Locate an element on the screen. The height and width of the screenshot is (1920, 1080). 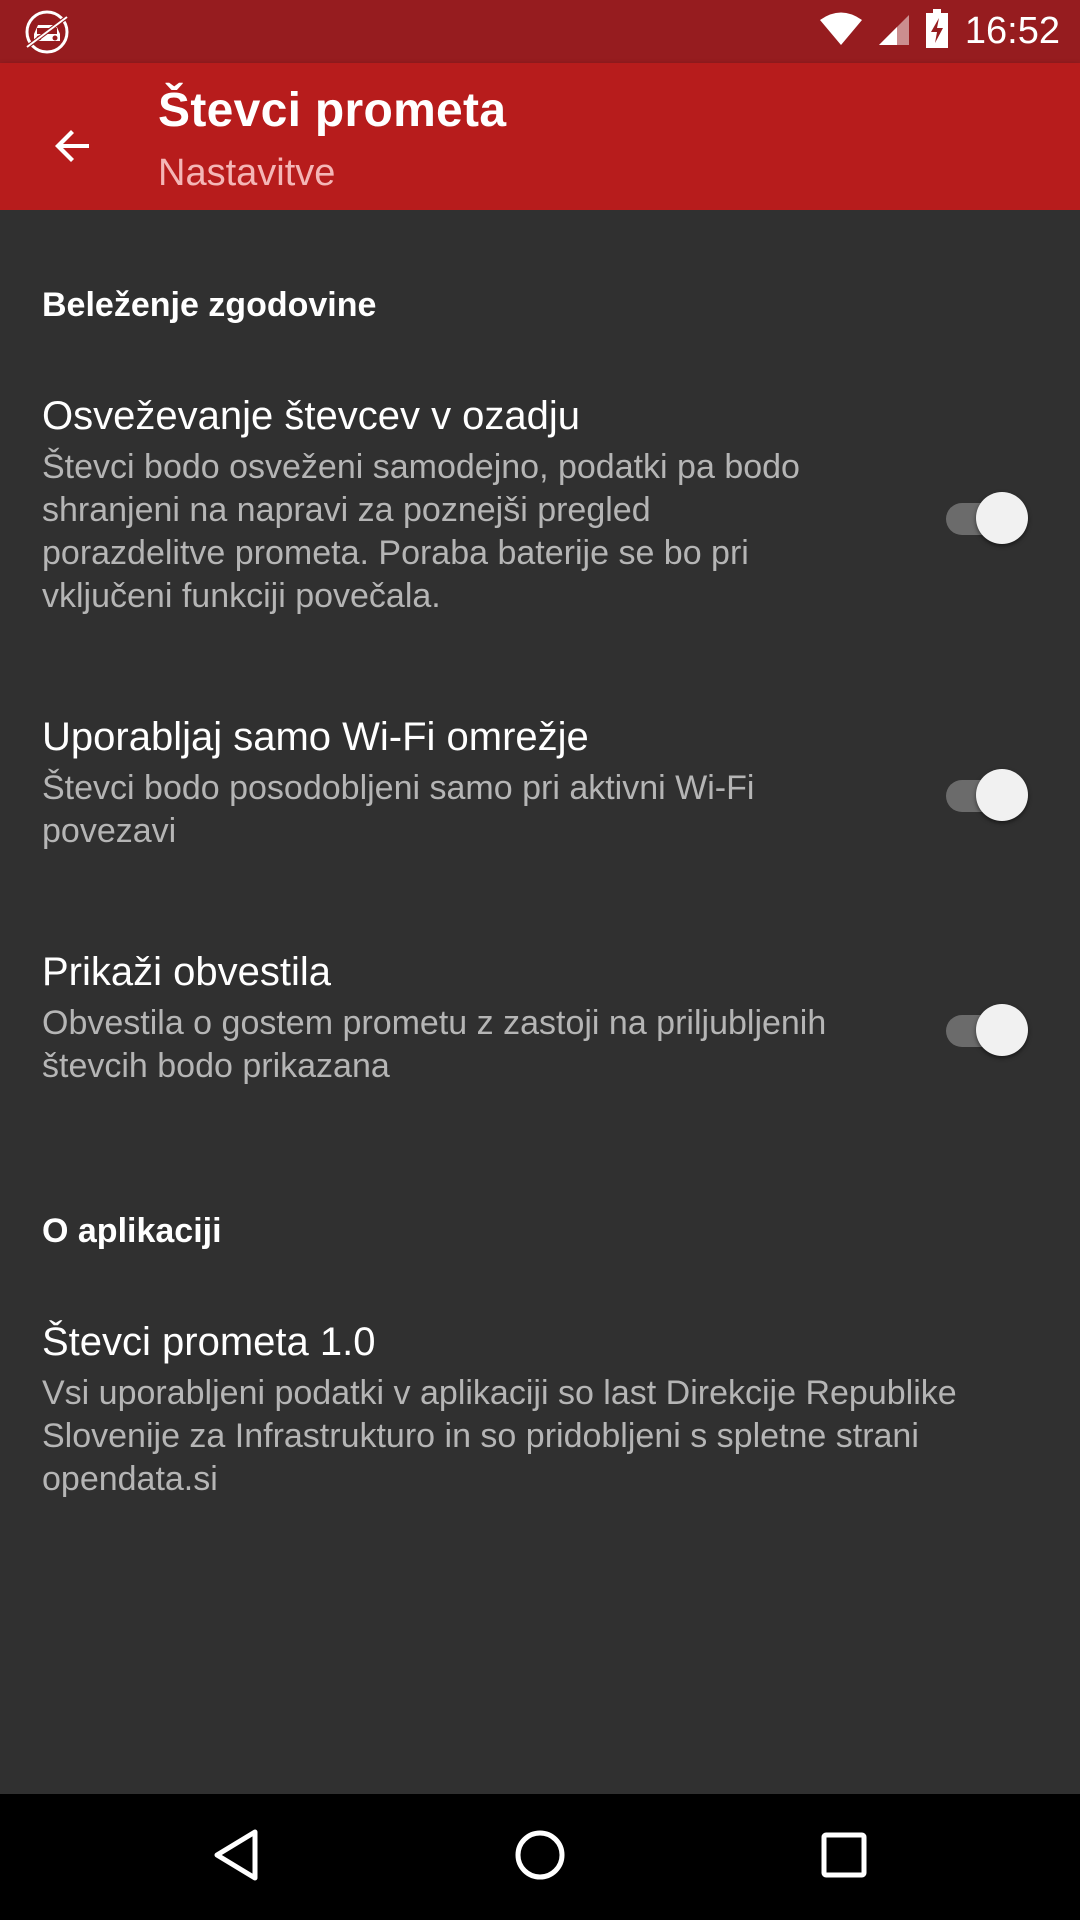
about-title: Števci prometa 1.0 is located at coordinates (209, 1342).